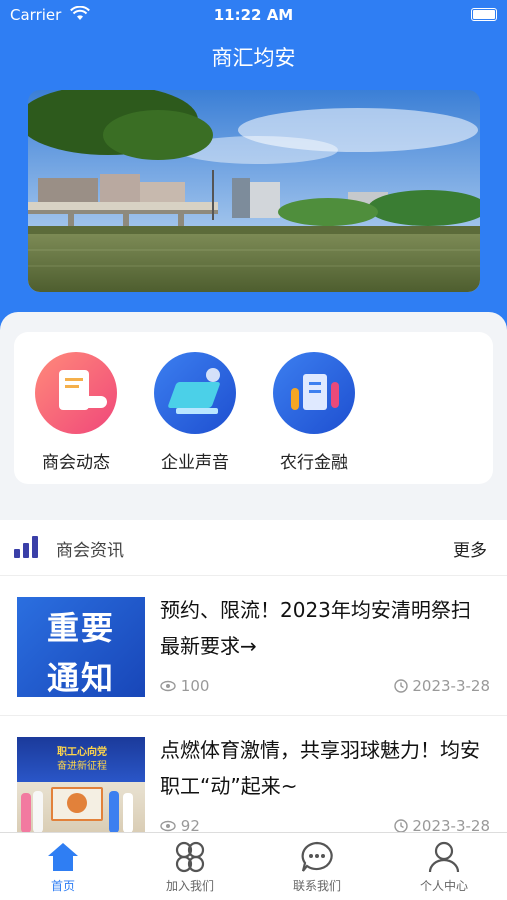 Image resolution: width=507 pixels, height=900 pixels. I want to click on date-value: 2023-3-28, so click(451, 686).